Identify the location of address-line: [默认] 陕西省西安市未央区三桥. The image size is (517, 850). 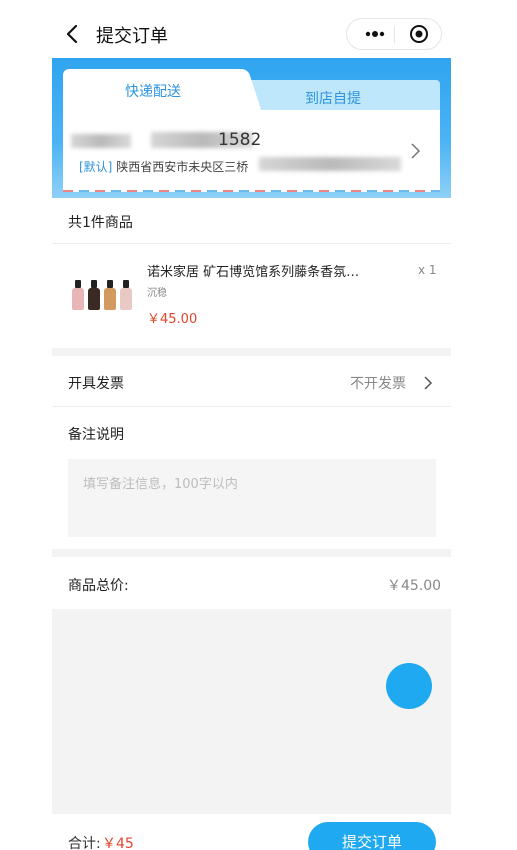
(163, 166).